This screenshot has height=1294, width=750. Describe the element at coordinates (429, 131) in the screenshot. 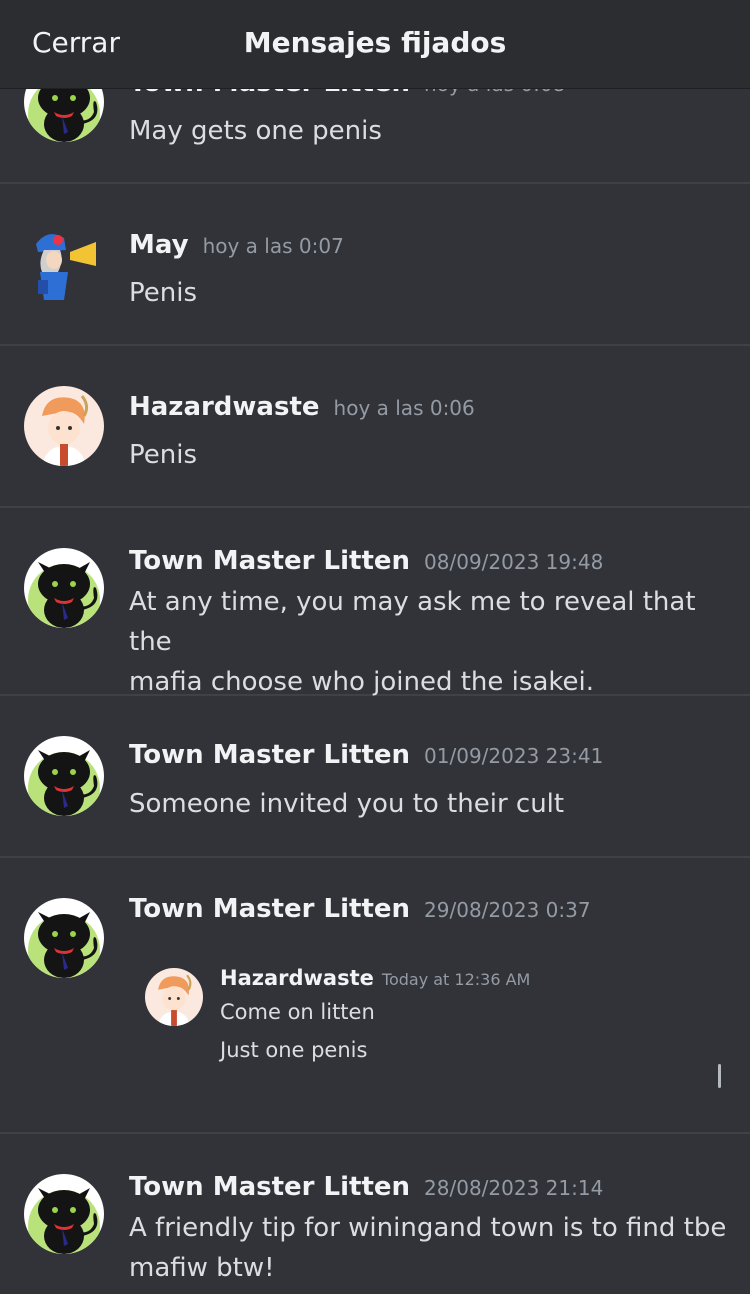

I see `message-text: May gets one penis` at that location.